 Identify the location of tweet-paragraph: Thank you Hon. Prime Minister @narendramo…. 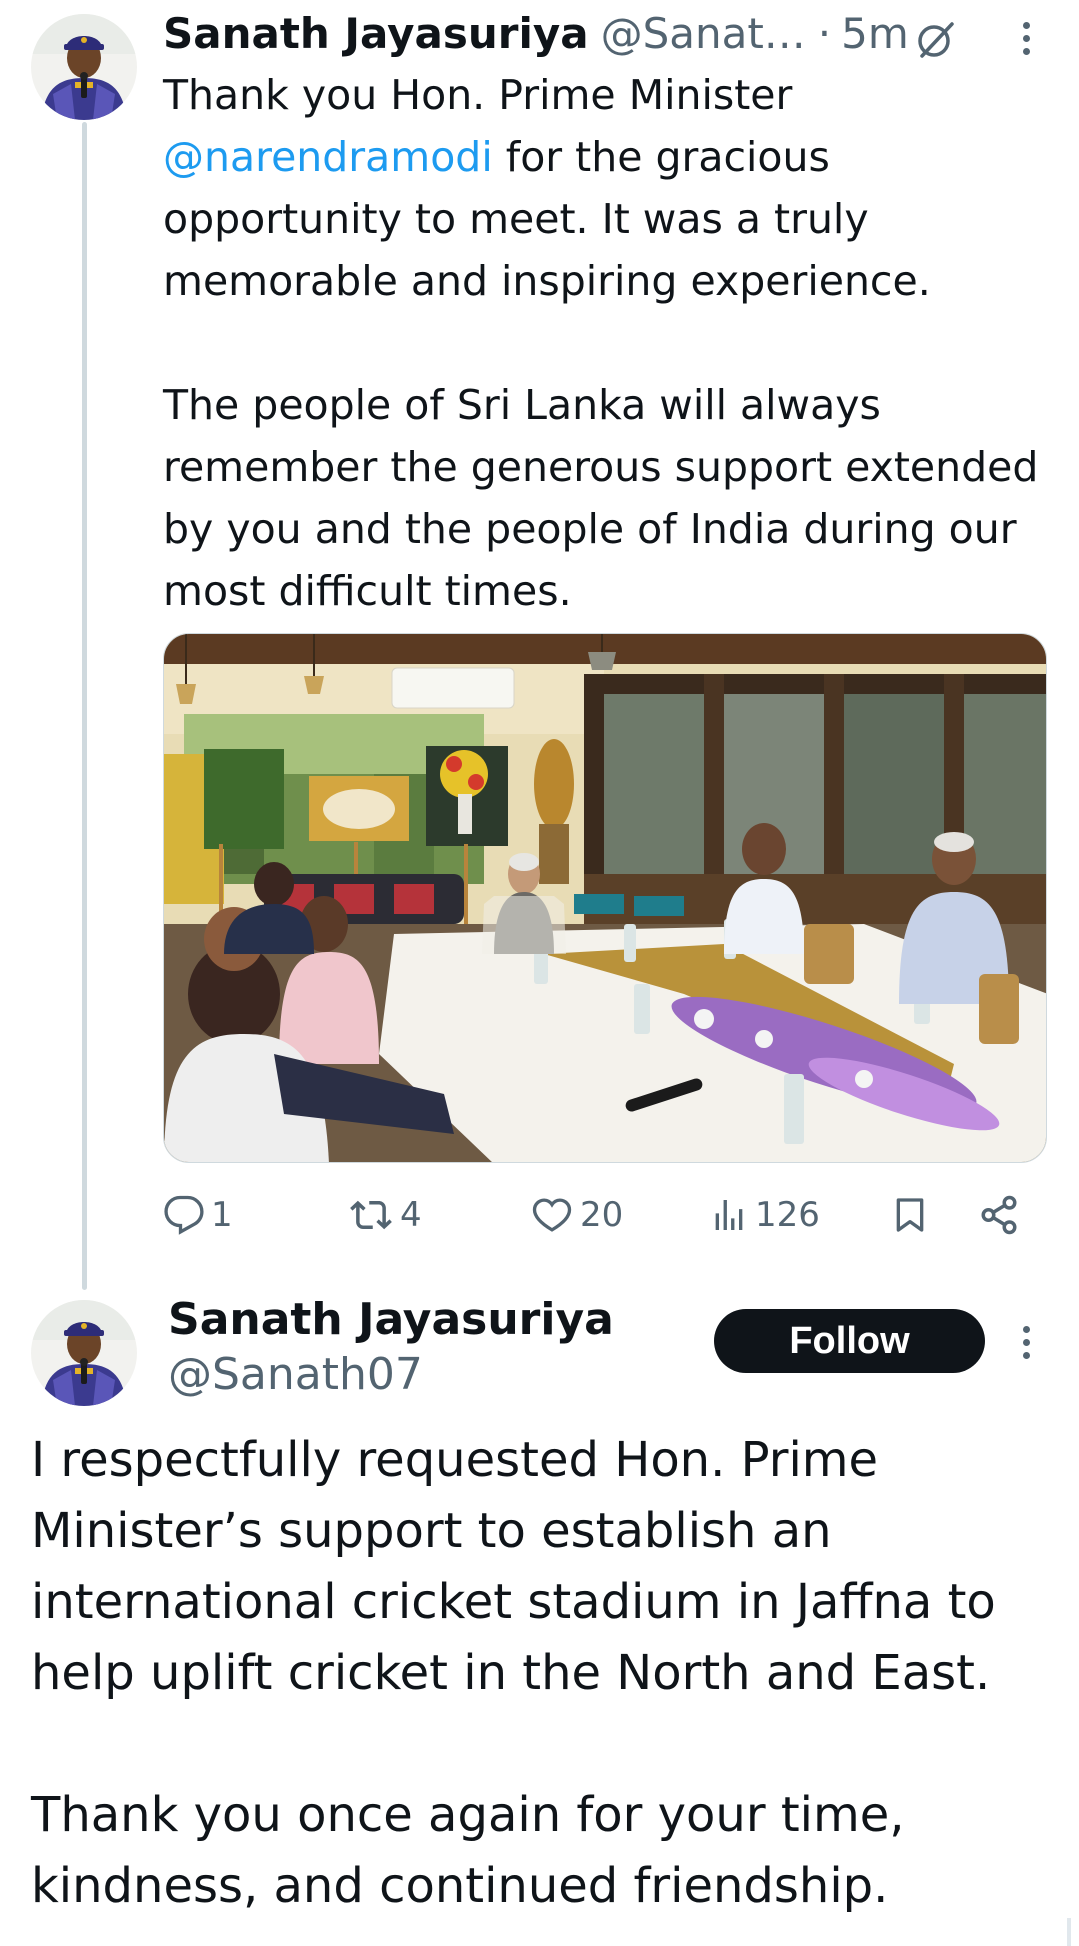
(603, 188).